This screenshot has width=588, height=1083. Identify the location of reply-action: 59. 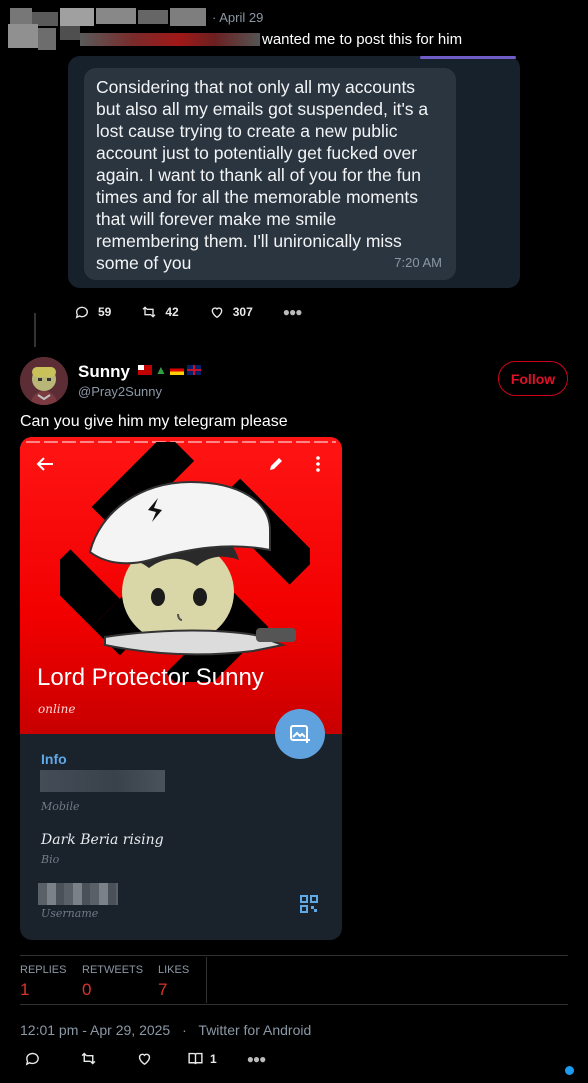
(92, 312).